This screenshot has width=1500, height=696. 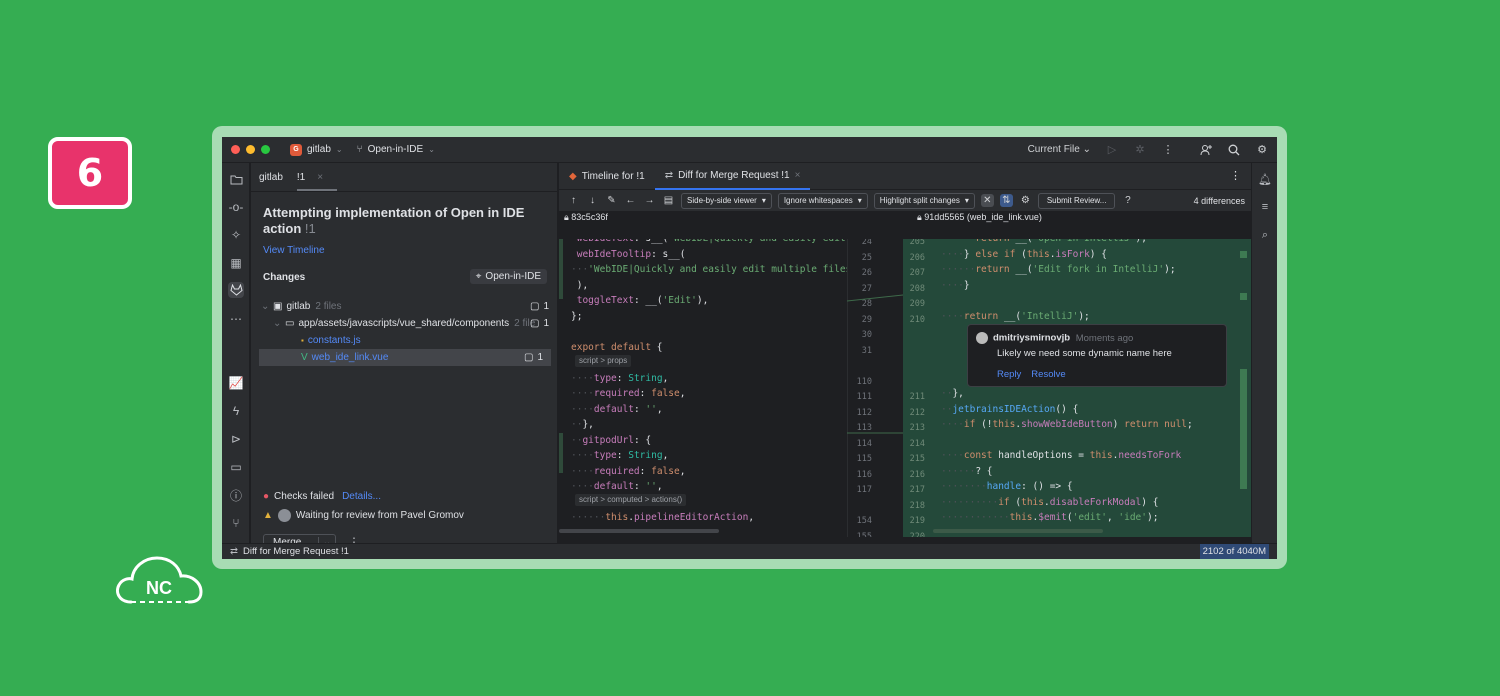 I want to click on terminal-icon: ▭, so click(x=236, y=467).